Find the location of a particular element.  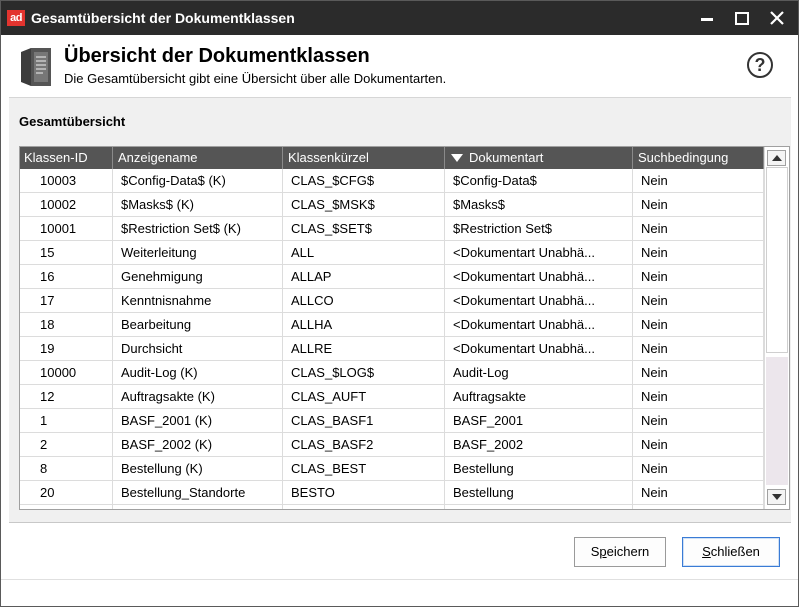

table-row: 2 BASF_2002 (K) CLAS_BASF2 BASF_2002 Nein is located at coordinates (392, 445).